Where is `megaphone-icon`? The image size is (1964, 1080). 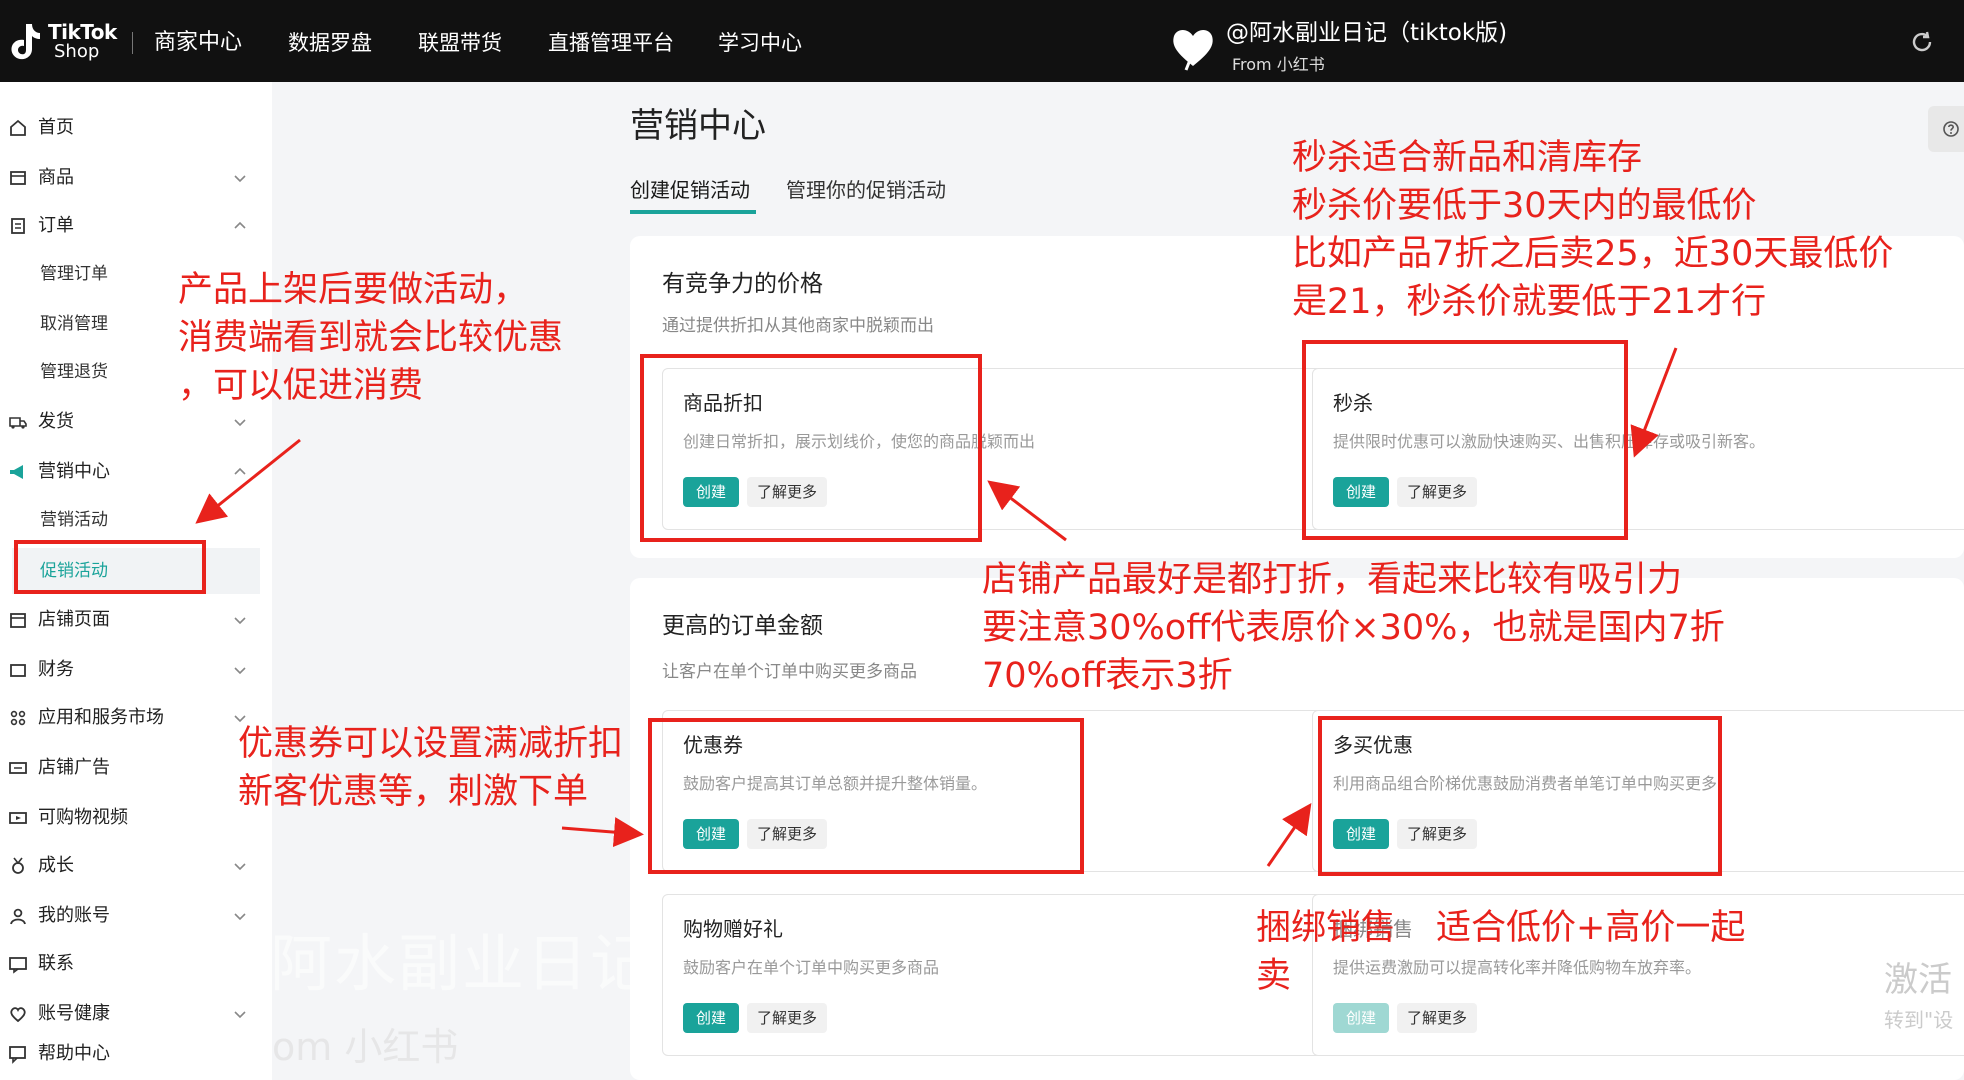 megaphone-icon is located at coordinates (16, 472).